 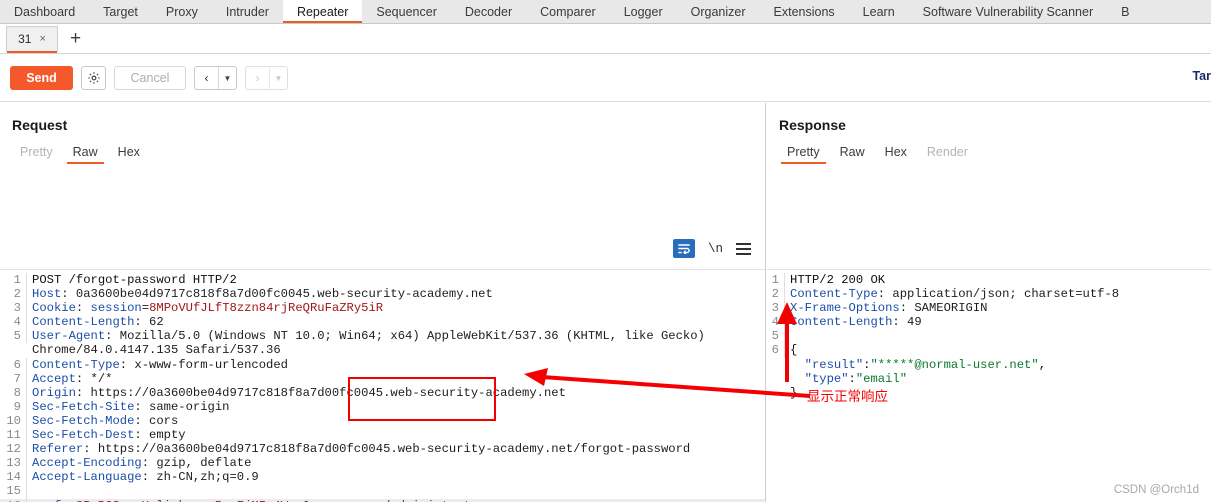 I want to click on code-line: 7 Accept: */*, so click(x=382, y=378).